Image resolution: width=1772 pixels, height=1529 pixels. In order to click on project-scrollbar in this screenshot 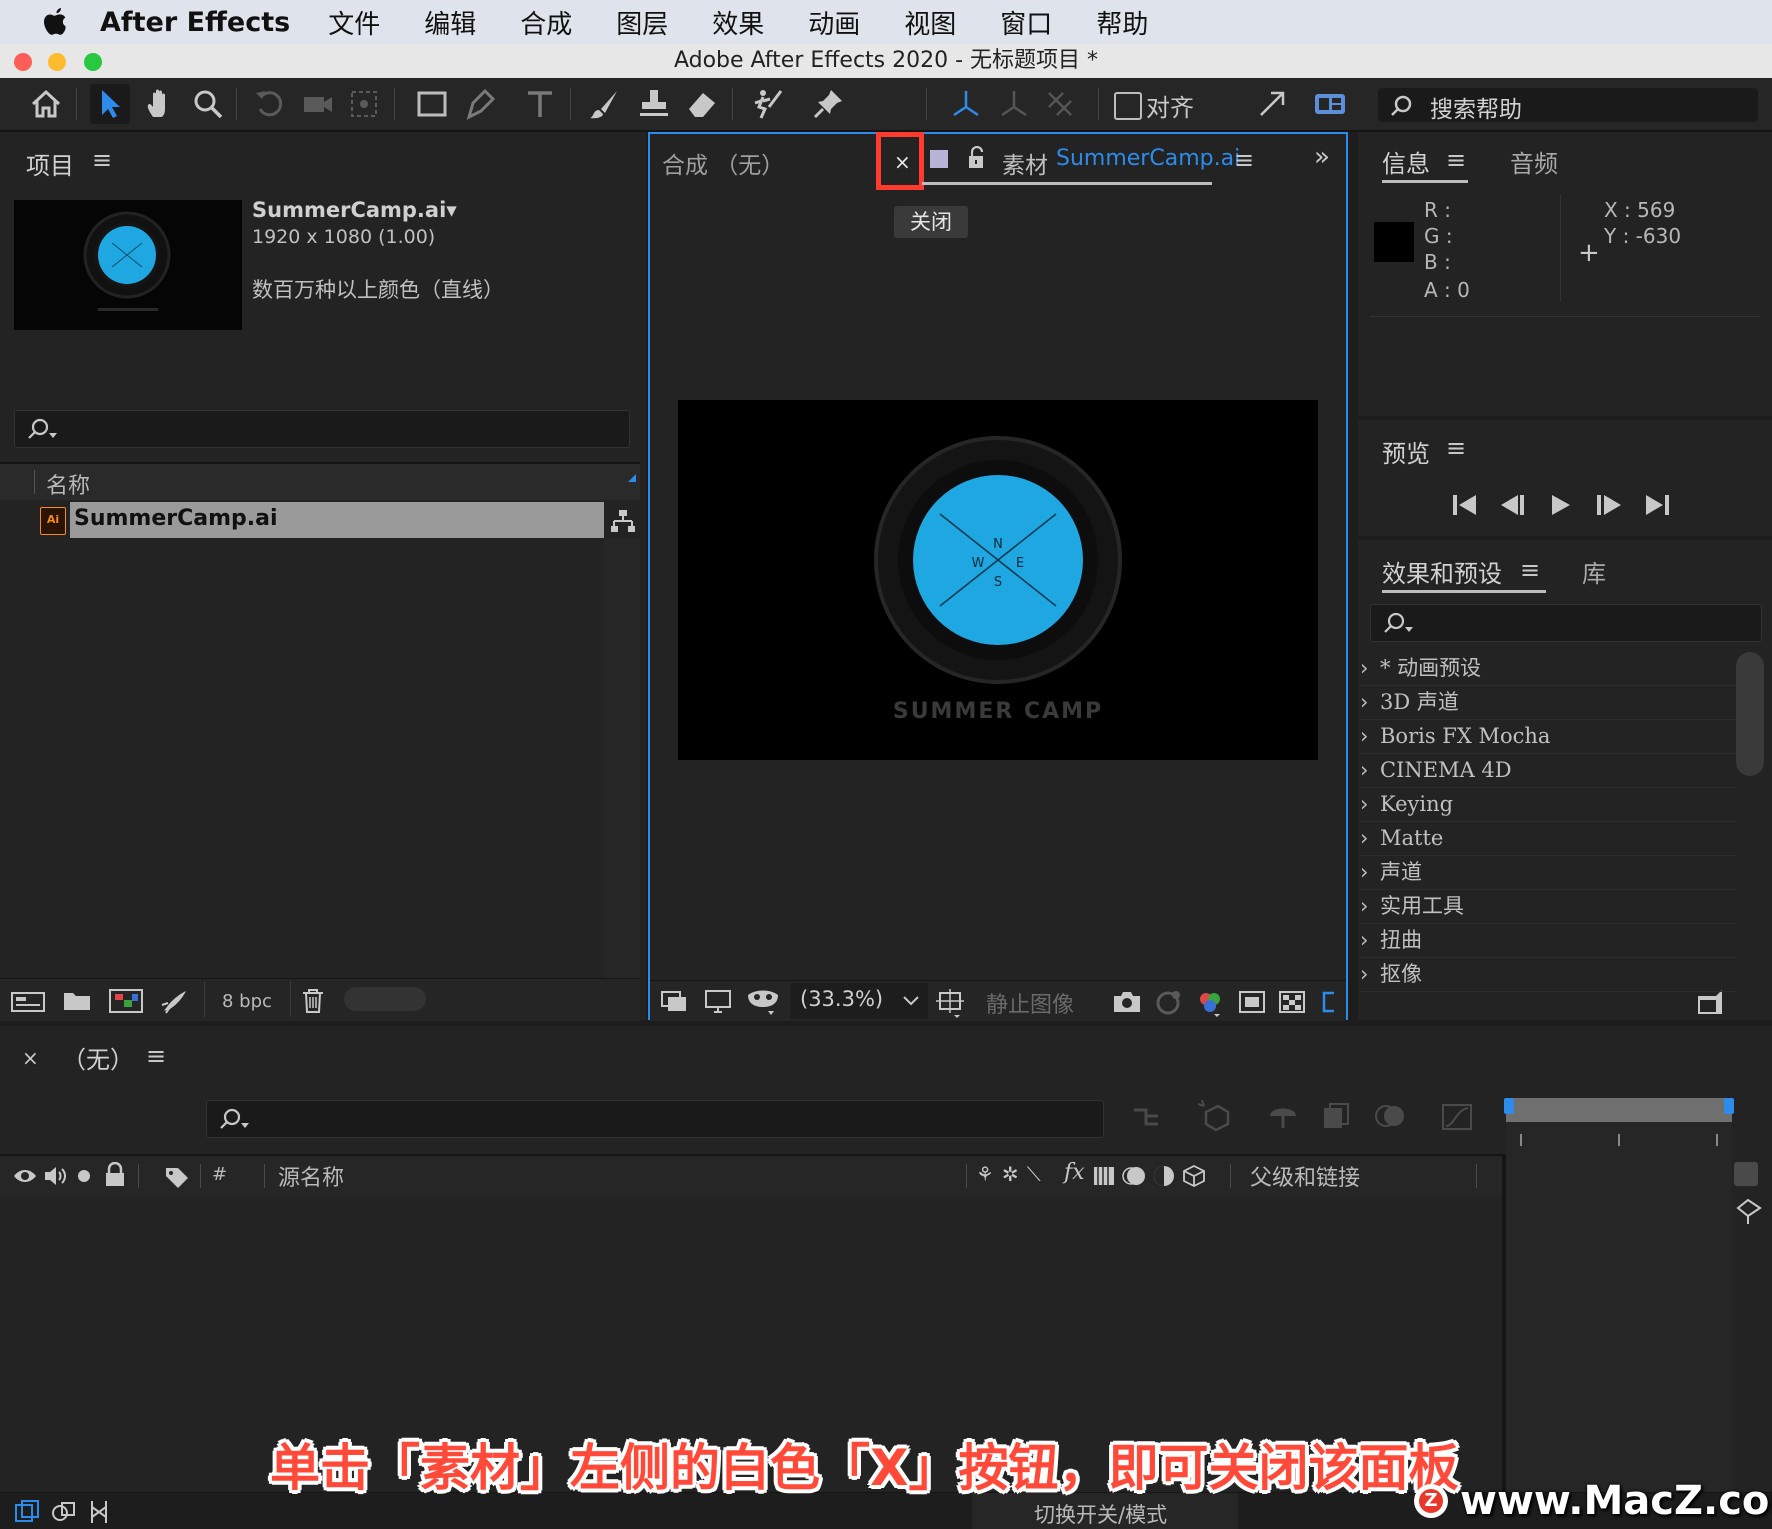, I will do `click(622, 758)`.